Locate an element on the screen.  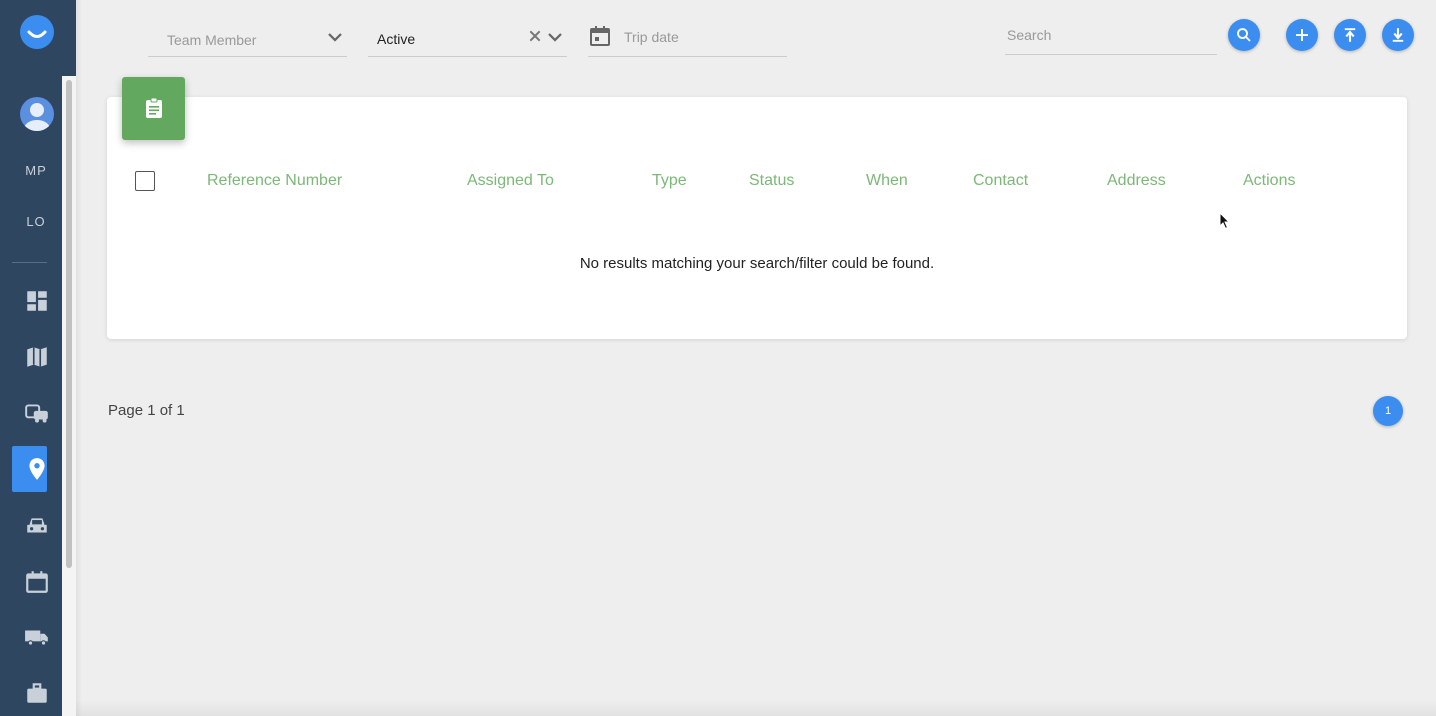
search-button is located at coordinates (1244, 35).